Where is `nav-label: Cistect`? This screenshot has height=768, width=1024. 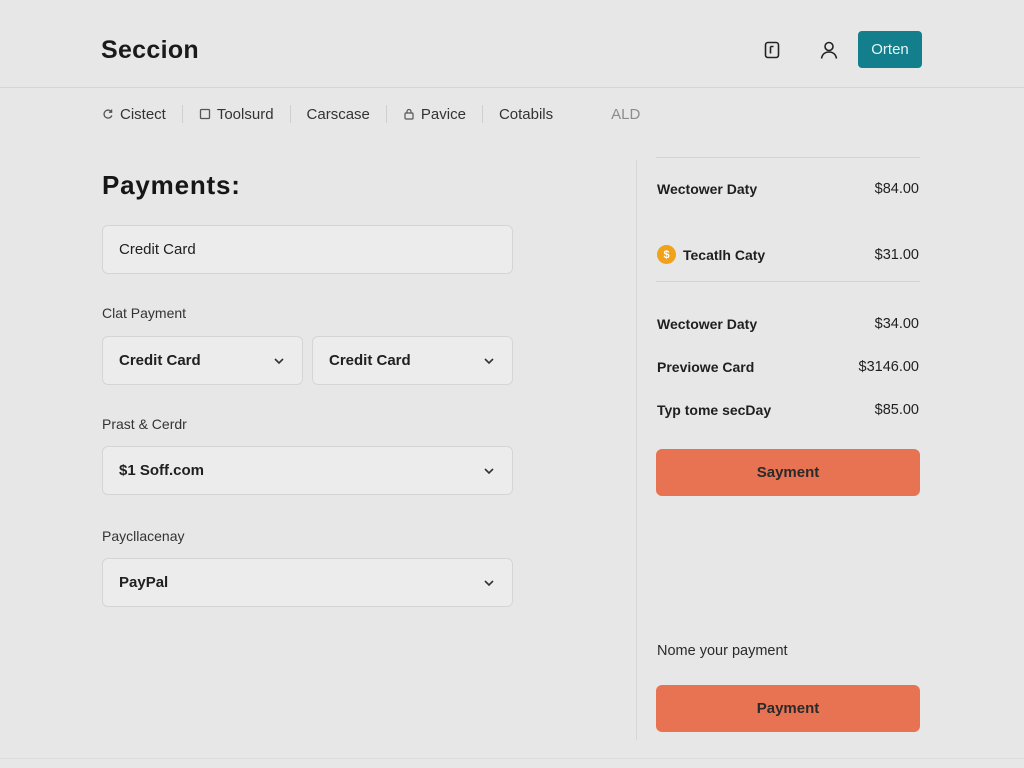 nav-label: Cistect is located at coordinates (143, 114).